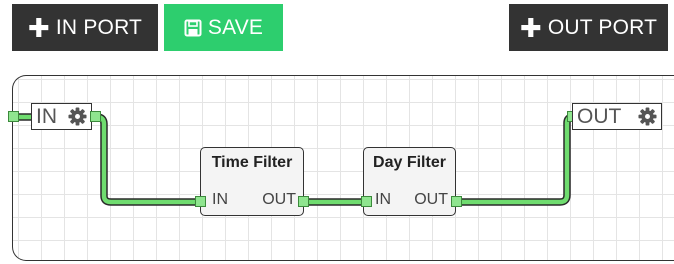 This screenshot has width=674, height=264. I want to click on in-port-connector, so click(95, 116).